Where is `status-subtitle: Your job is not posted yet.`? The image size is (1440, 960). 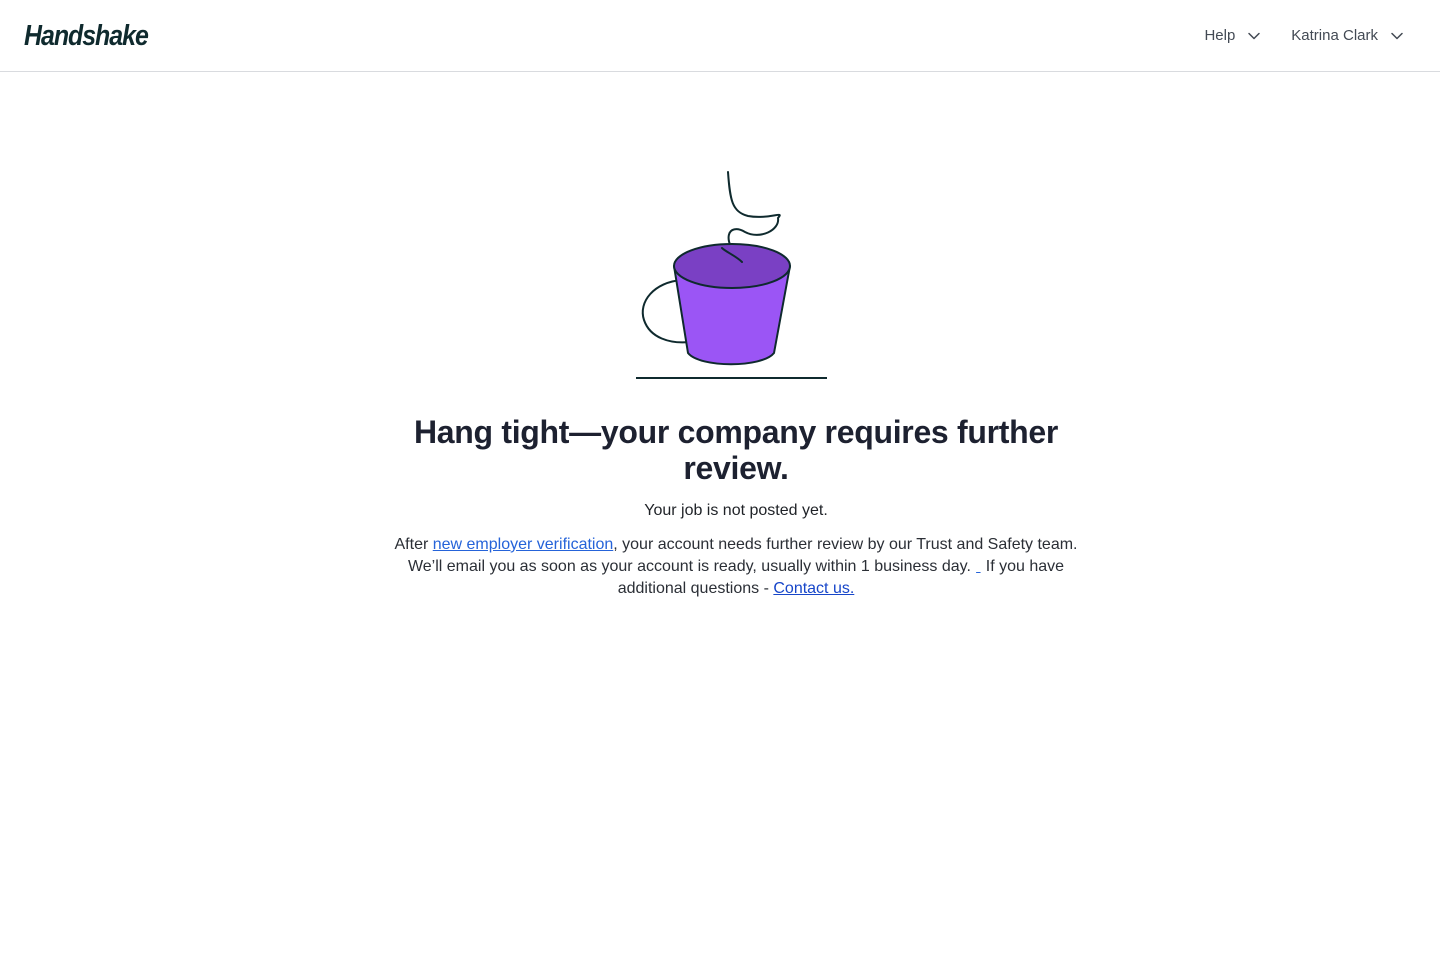 status-subtitle: Your job is not posted yet. is located at coordinates (736, 510).